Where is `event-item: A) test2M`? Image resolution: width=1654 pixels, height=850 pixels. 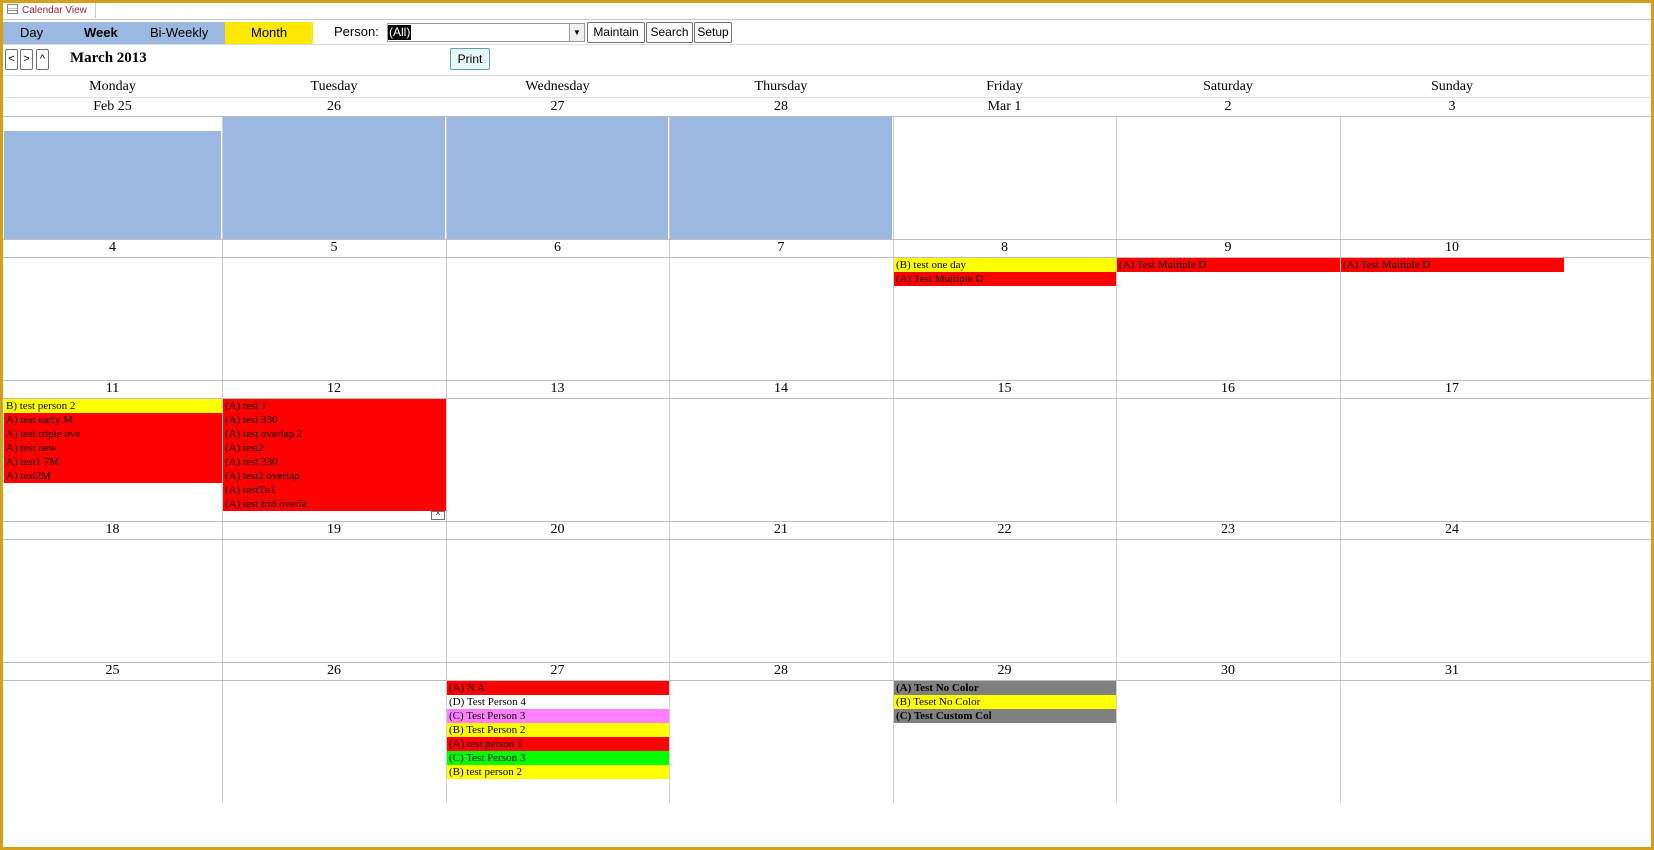
event-item: A) test2M is located at coordinates (113, 476).